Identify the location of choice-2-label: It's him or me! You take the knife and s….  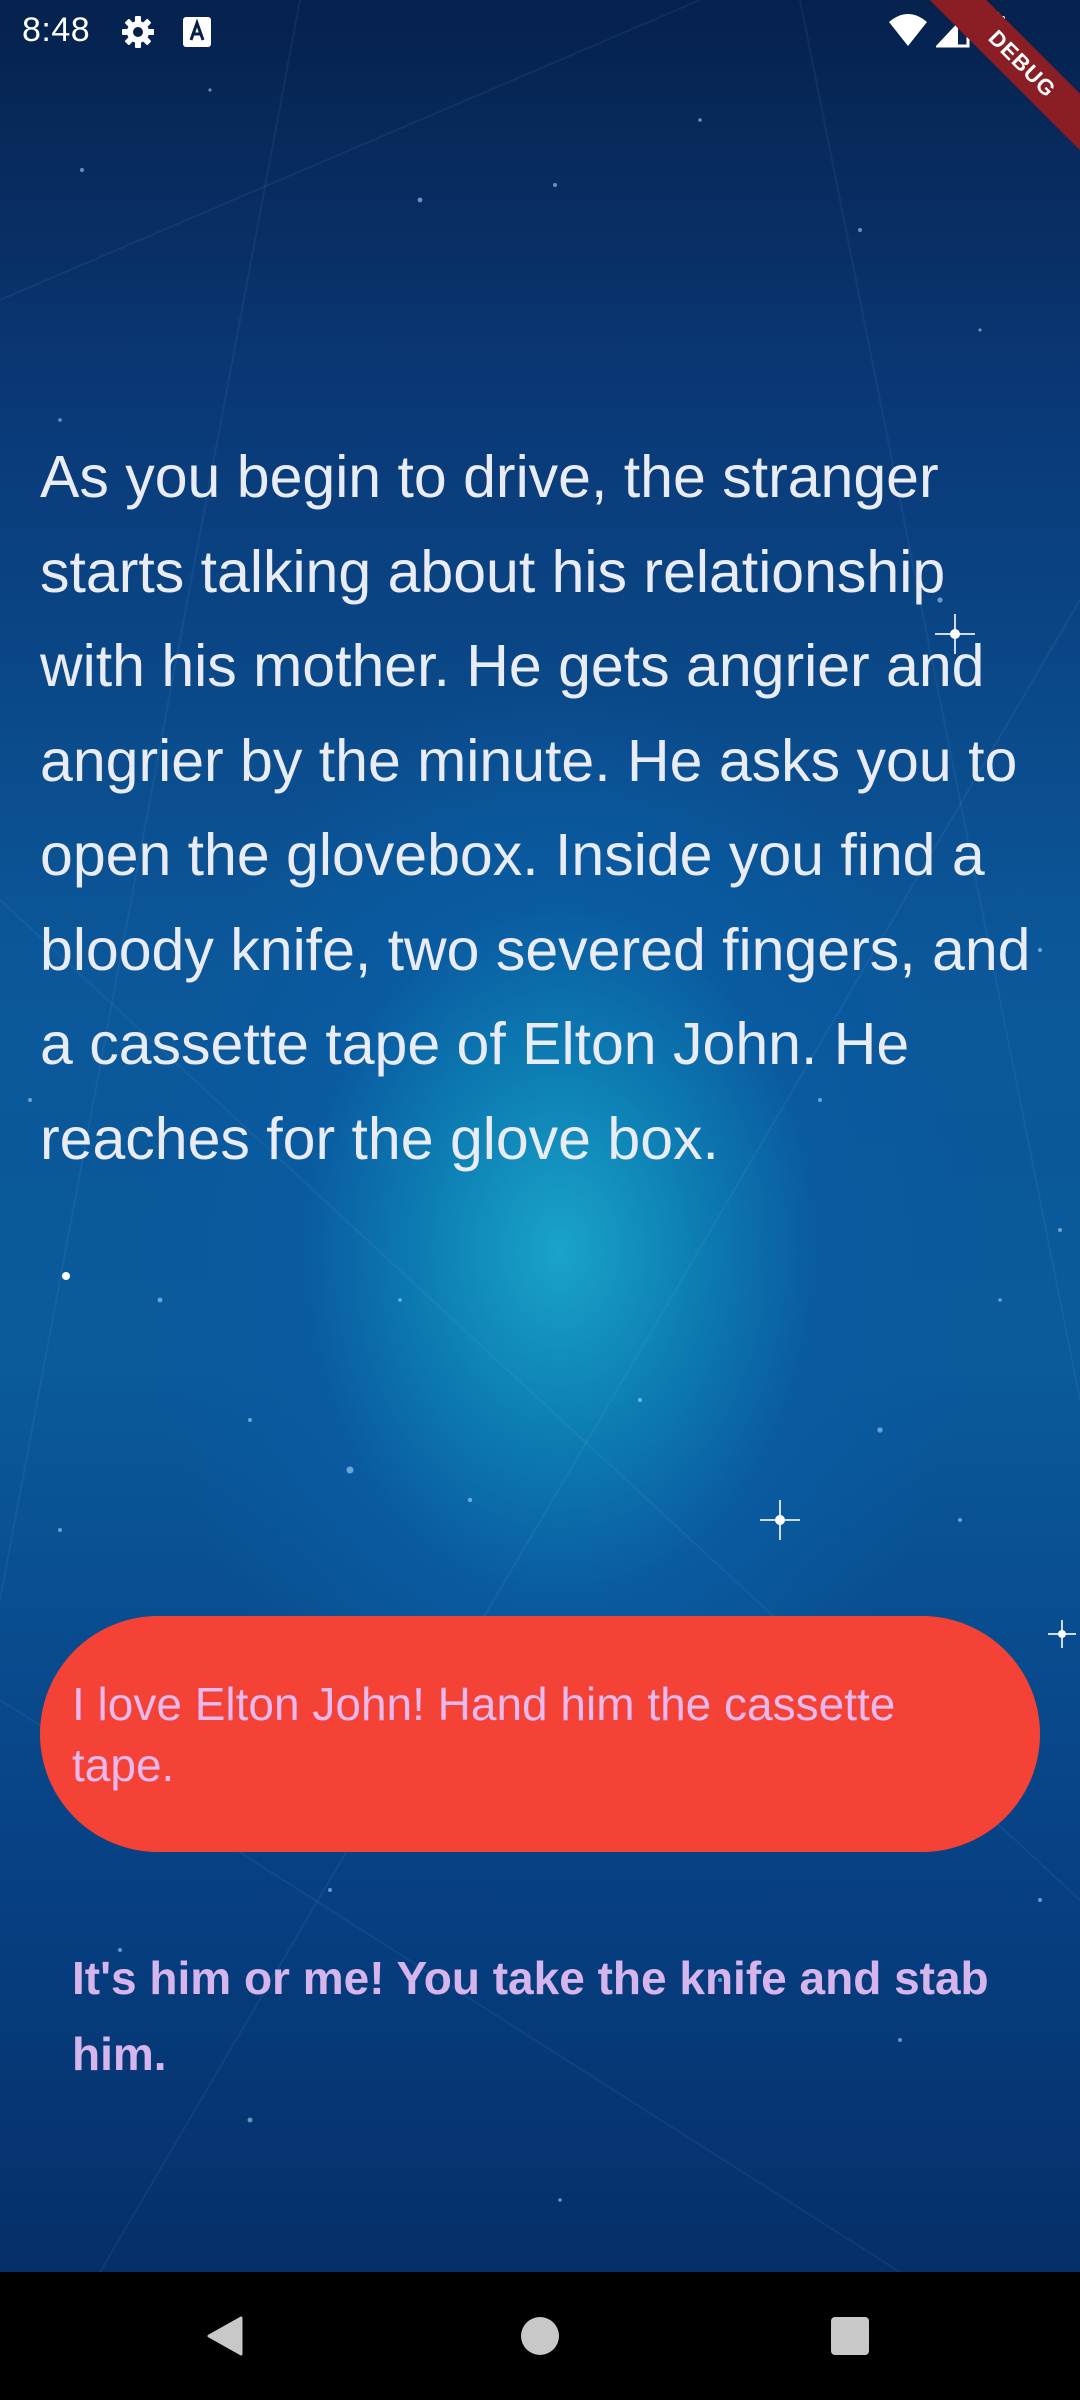
(530, 2016).